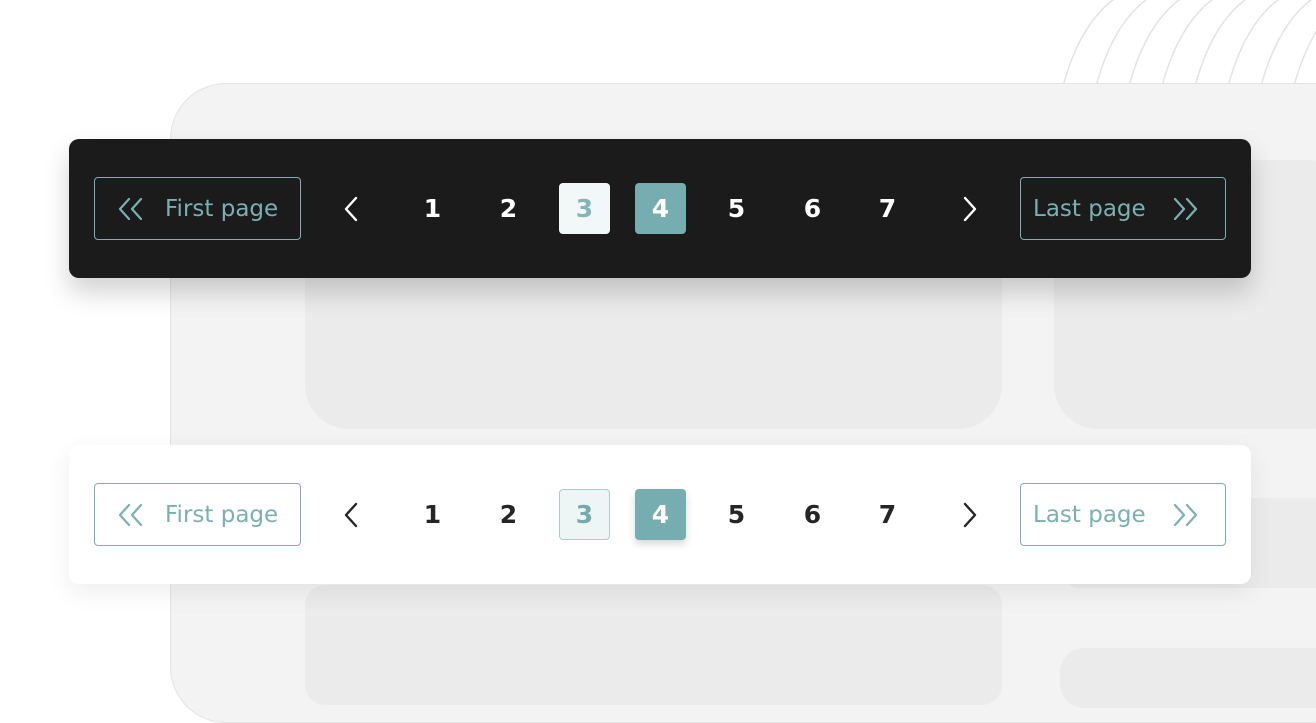 Image resolution: width=1316 pixels, height=723 pixels. I want to click on decorative-arcs, so click(1188, 45).